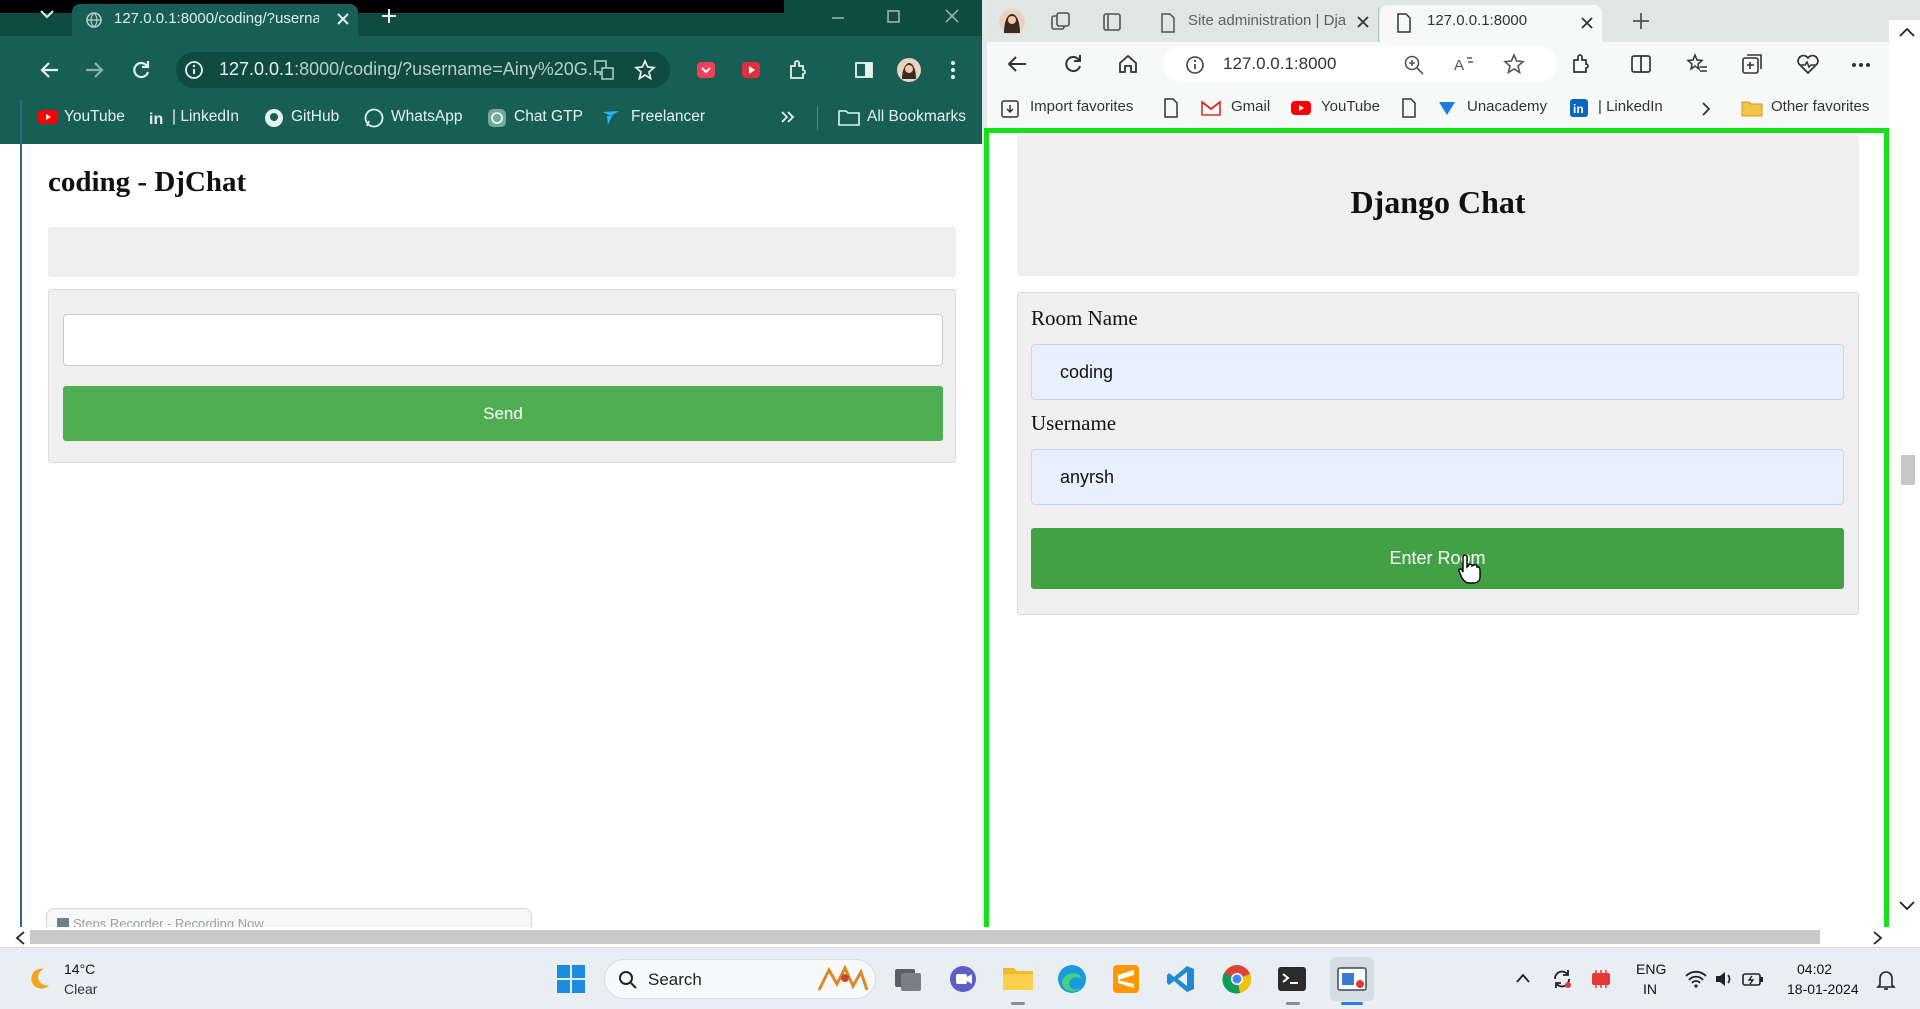 This screenshot has width=1920, height=1009. Describe the element at coordinates (1128, 64) in the screenshot. I see `home-icon` at that location.